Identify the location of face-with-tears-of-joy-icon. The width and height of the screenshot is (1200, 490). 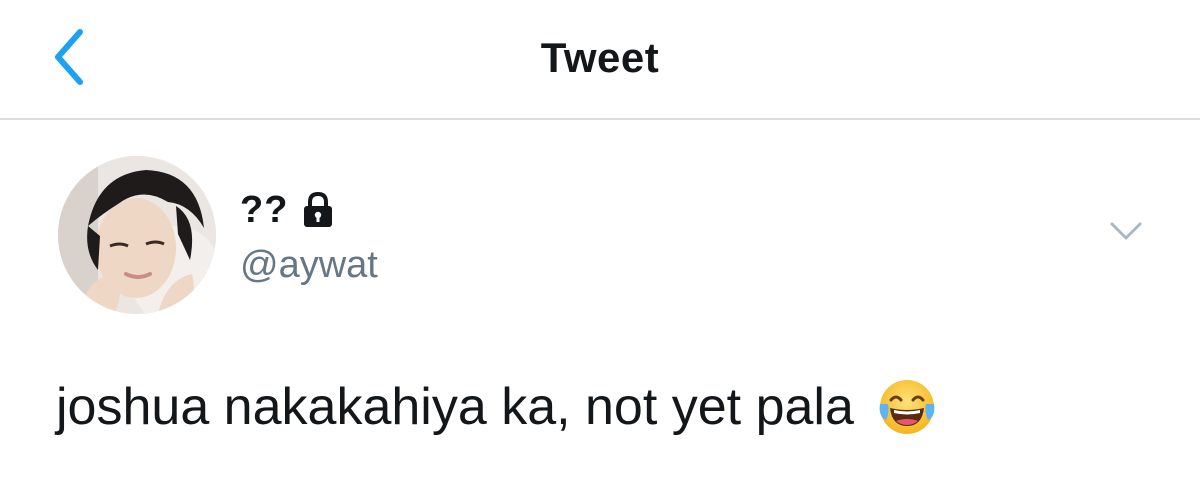
(907, 407).